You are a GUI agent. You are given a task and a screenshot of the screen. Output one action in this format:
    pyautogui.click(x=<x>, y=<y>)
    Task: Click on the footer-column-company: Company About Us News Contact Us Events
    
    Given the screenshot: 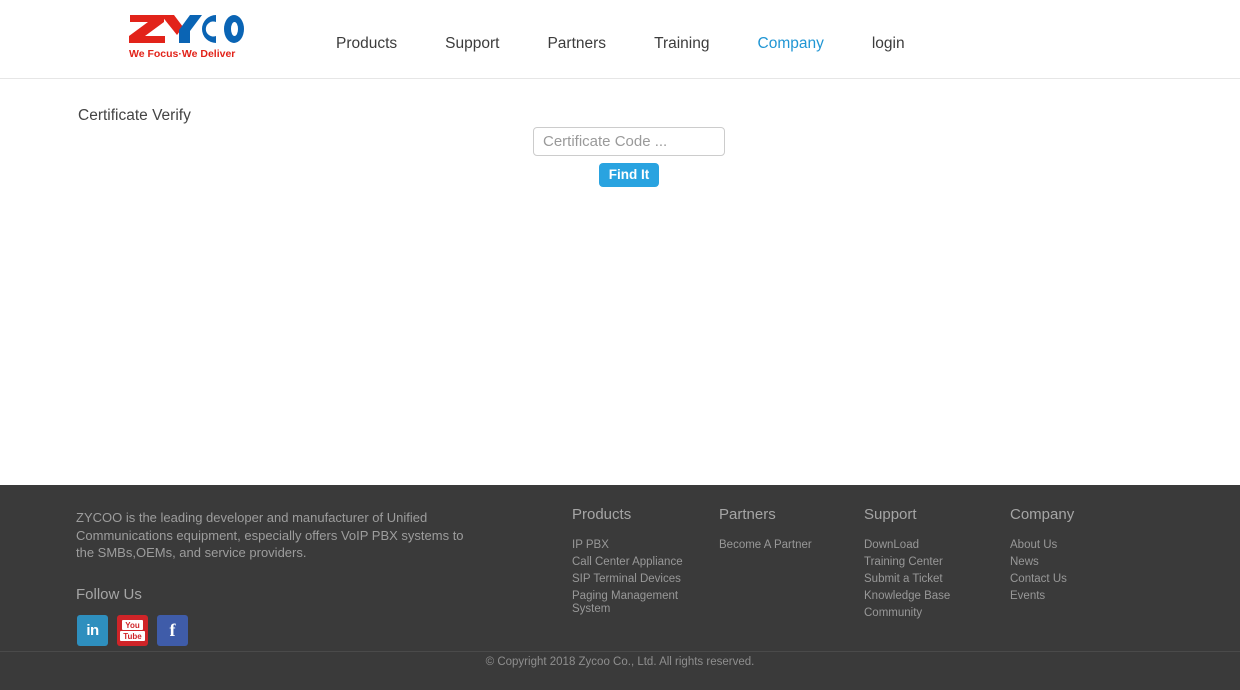 What is the action you would take?
    pyautogui.click(x=1075, y=556)
    